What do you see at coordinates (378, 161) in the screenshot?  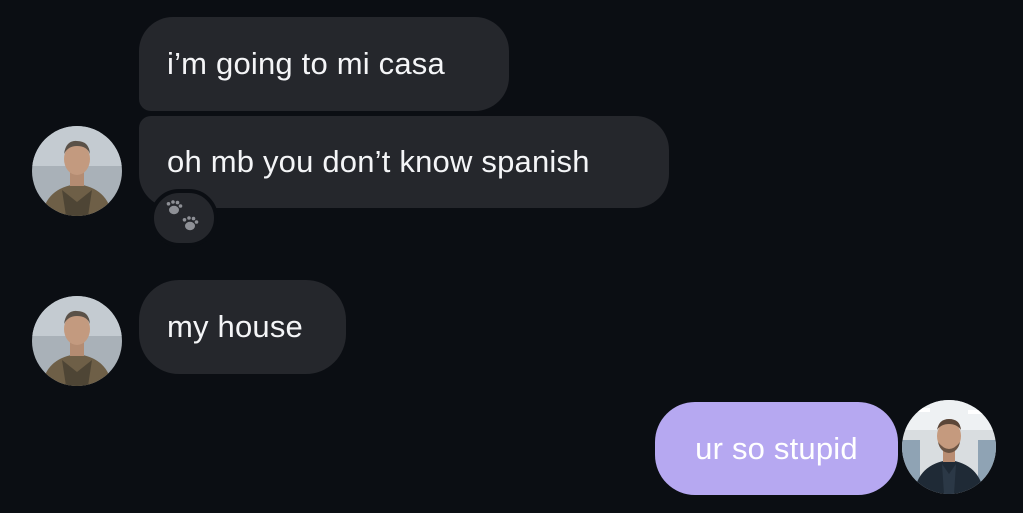 I see `message-text: oh mb you don’t know spanish` at bounding box center [378, 161].